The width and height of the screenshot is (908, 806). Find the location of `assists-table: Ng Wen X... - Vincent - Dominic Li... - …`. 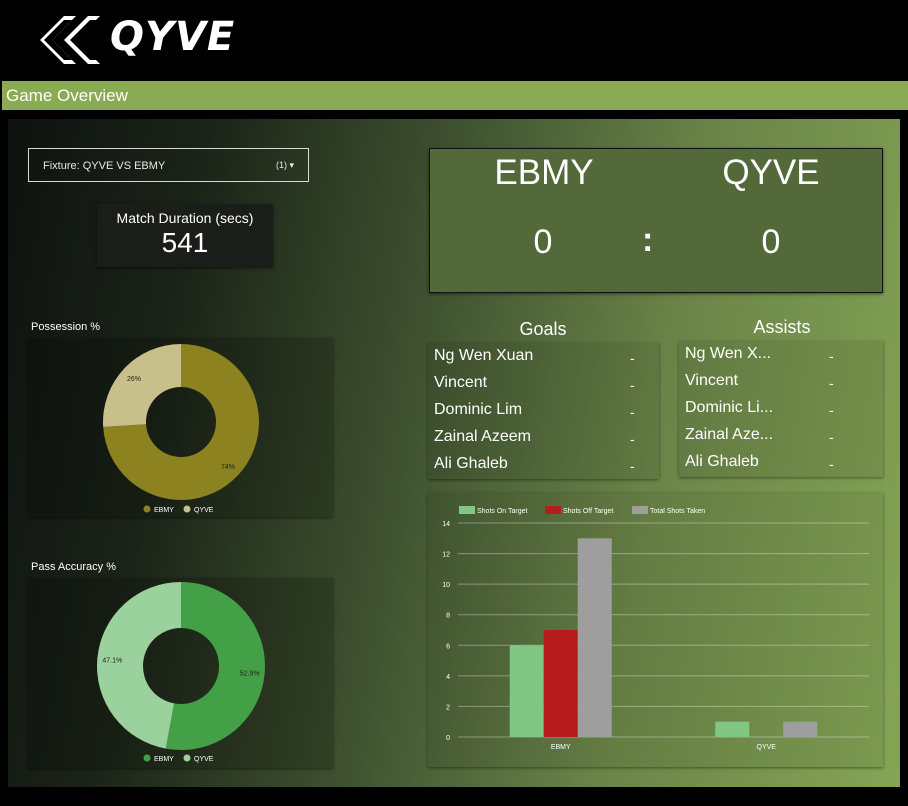

assists-table: Ng Wen X... - Vincent - Dominic Li... - … is located at coordinates (781, 409).